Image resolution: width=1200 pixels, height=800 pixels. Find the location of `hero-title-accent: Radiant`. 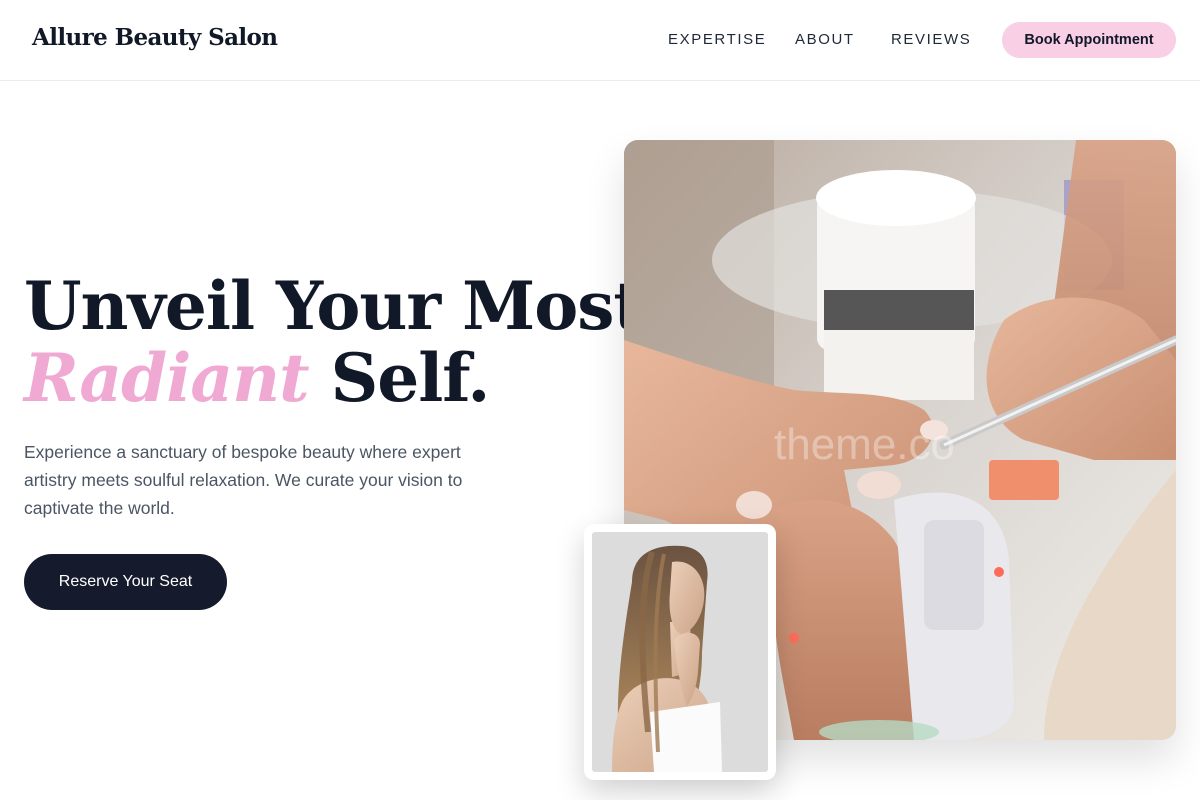

hero-title-accent: Radiant is located at coordinates (167, 378).